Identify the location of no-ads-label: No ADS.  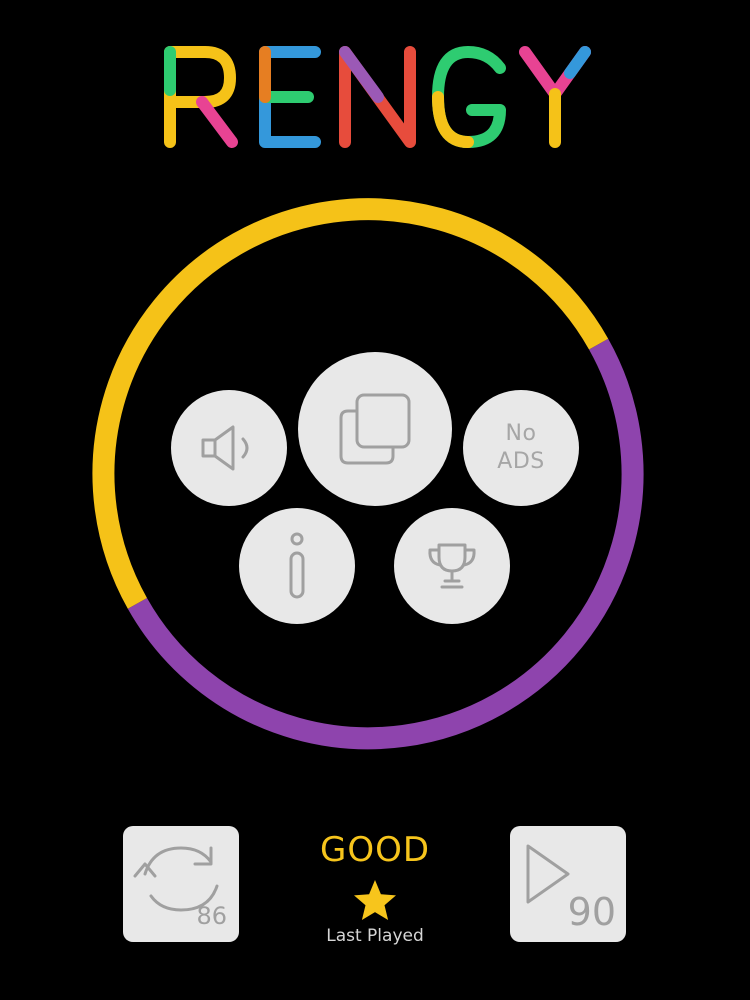
(520, 448).